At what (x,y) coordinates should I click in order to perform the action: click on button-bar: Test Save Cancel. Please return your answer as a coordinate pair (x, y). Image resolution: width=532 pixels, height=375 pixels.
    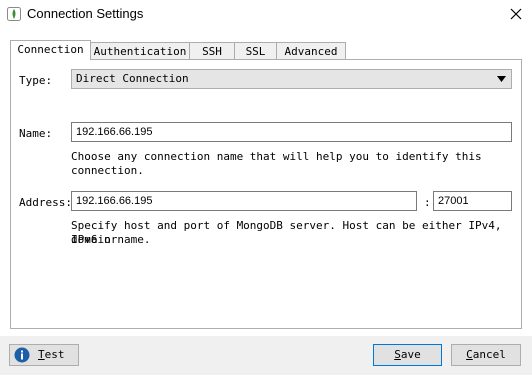
    Looking at the image, I should click on (266, 355).